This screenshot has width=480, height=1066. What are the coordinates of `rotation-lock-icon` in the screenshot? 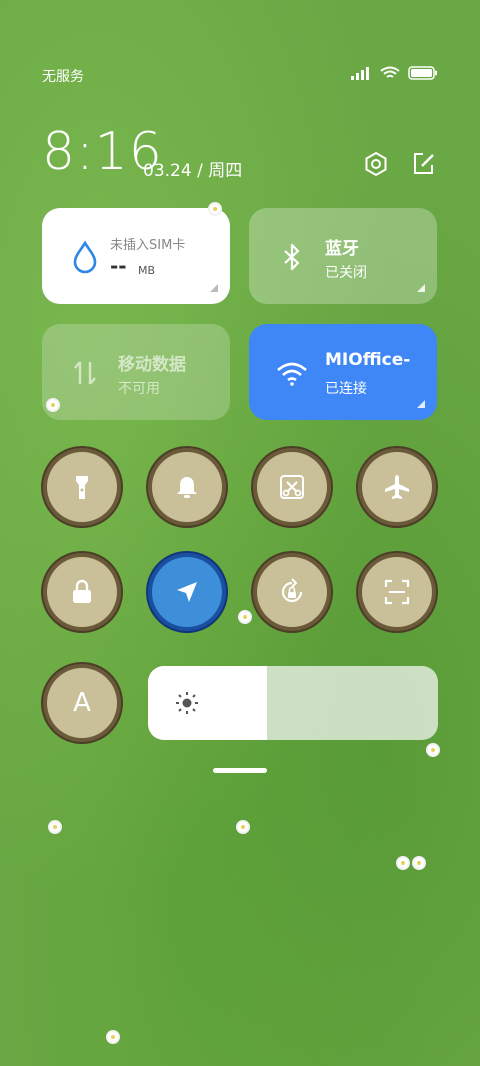 It's located at (292, 590).